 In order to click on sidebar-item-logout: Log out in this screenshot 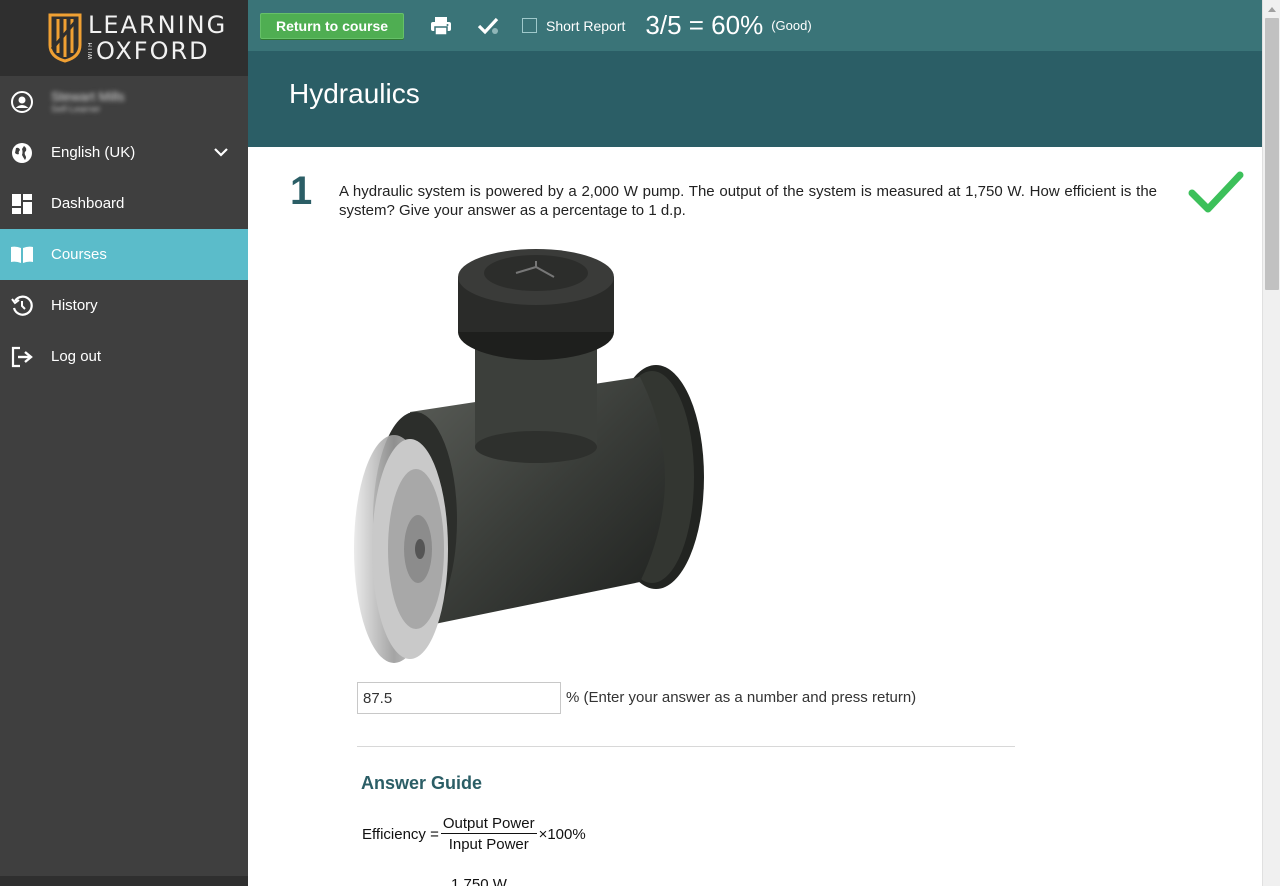, I will do `click(124, 356)`.